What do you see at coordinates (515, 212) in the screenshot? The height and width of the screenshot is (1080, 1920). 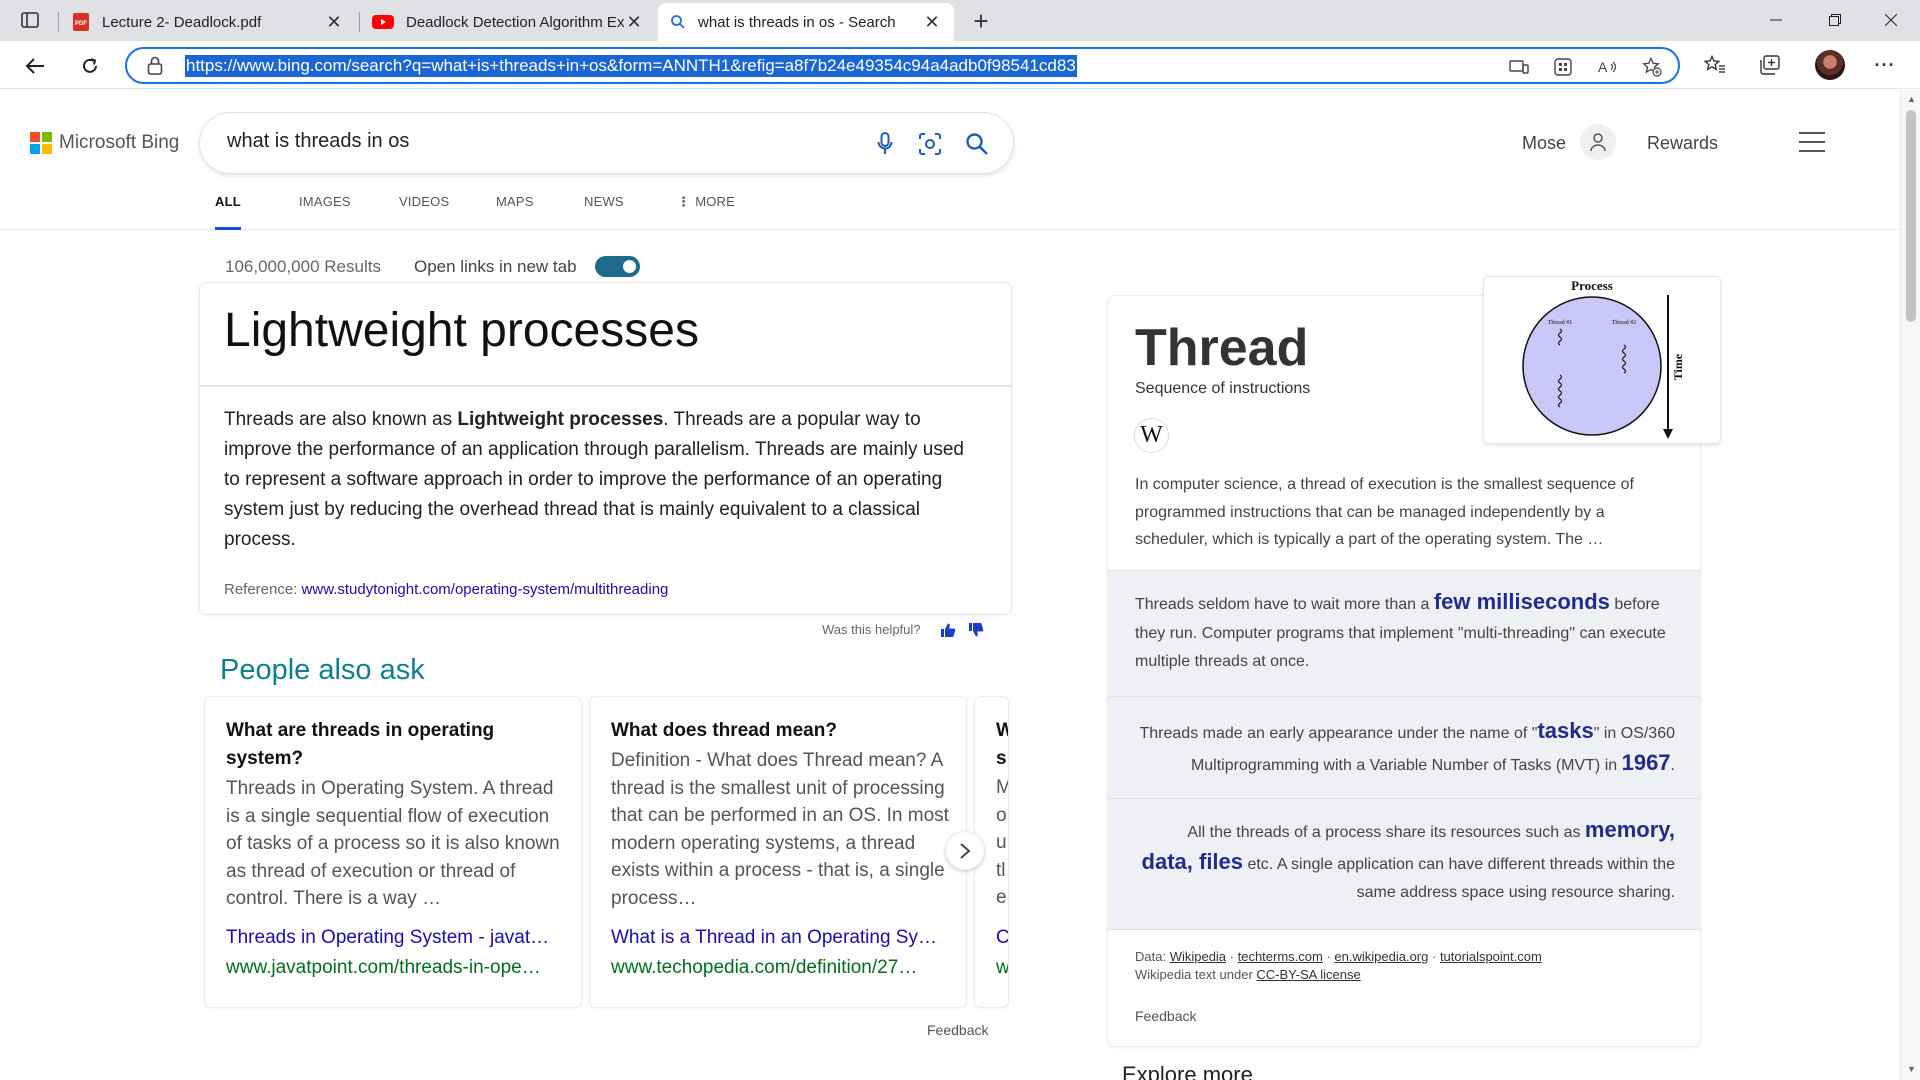 I see `tab-maps: MAPS` at bounding box center [515, 212].